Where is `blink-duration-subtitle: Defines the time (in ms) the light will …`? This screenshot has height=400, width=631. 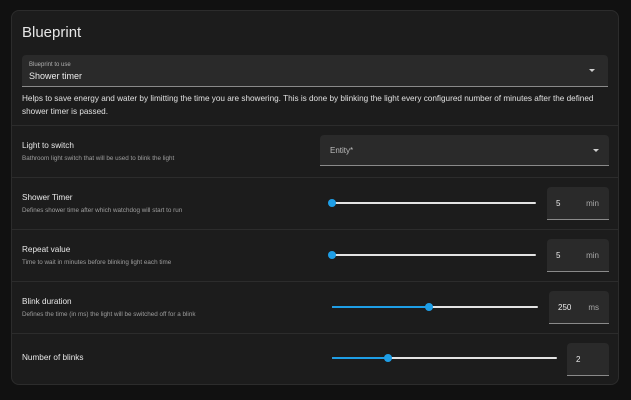 blink-duration-subtitle: Defines the time (in ms) the light will … is located at coordinates (109, 314).